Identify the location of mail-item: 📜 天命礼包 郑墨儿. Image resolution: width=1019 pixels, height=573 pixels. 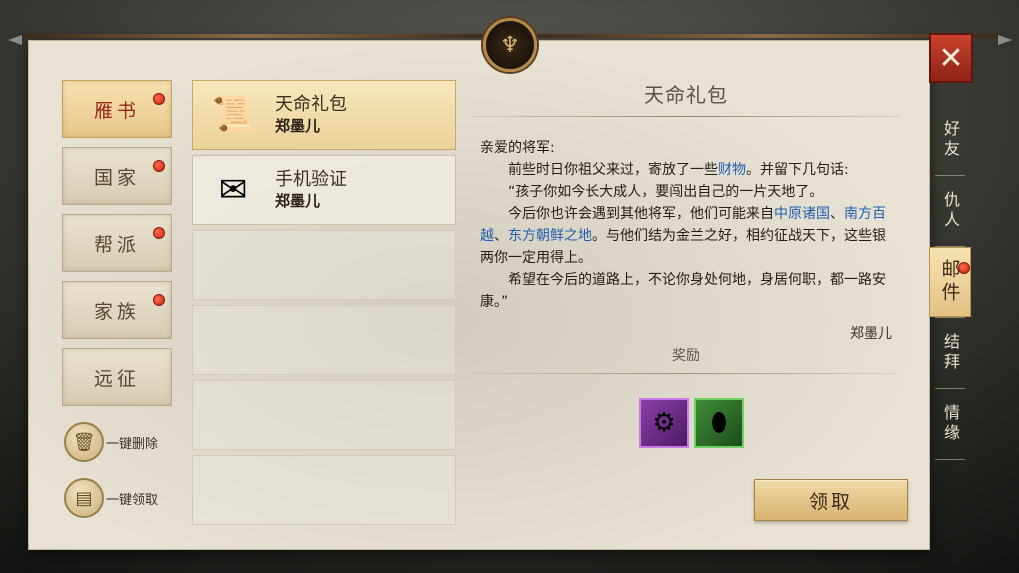
(324, 115).